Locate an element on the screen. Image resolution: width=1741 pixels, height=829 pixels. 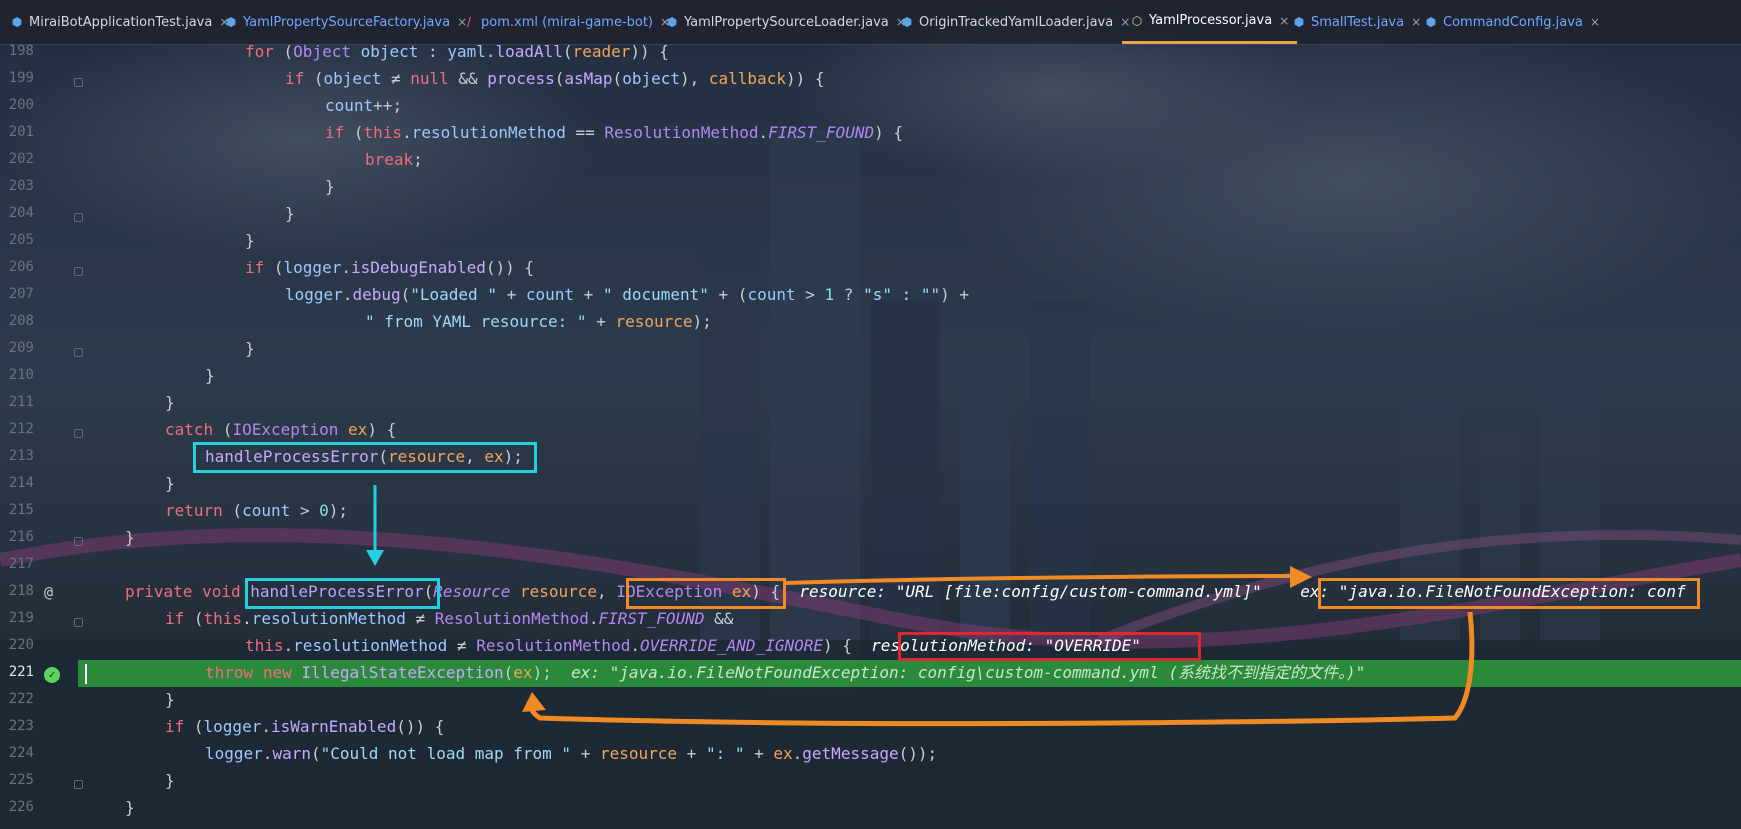
code-line: break; is located at coordinates (394, 159).